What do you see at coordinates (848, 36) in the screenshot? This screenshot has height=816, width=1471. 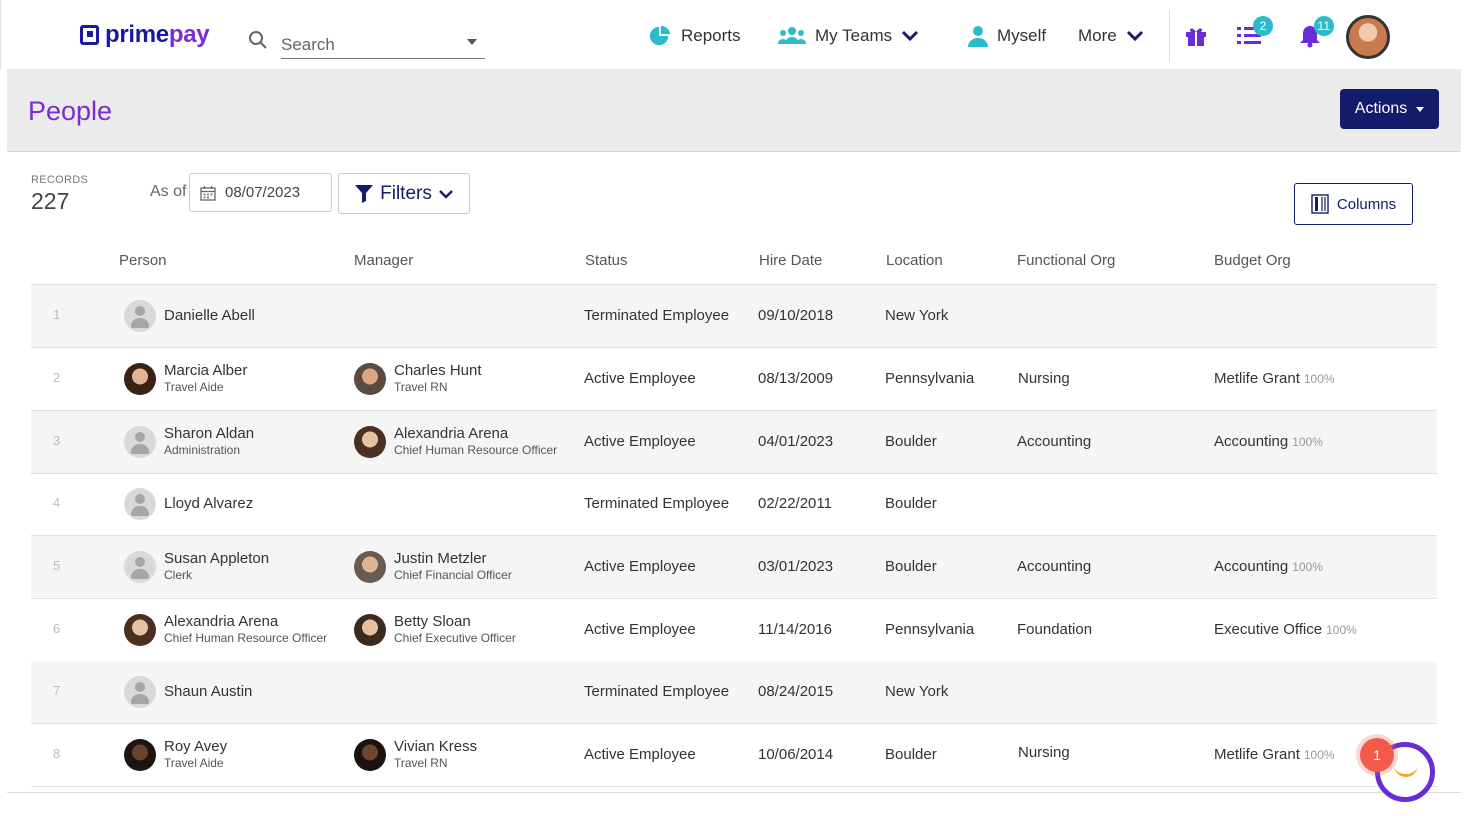 I see `nav-my-teams: My Teams` at bounding box center [848, 36].